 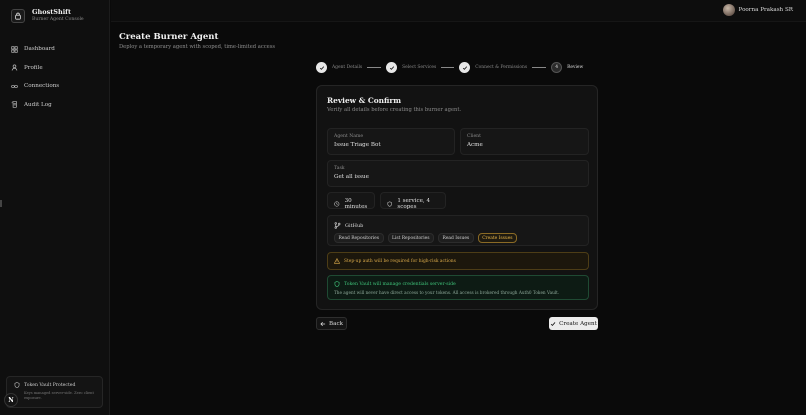 What do you see at coordinates (1, 203) in the screenshot?
I see `sidebar-edge-handle` at bounding box center [1, 203].